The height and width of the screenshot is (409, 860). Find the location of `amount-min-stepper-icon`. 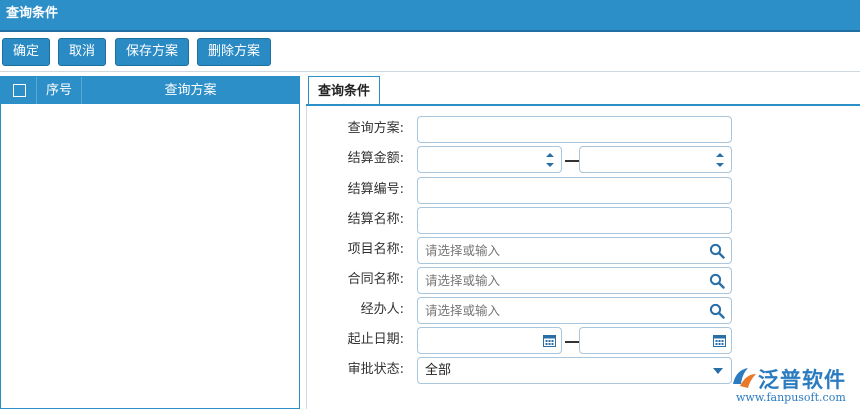

amount-min-stepper-icon is located at coordinates (550, 160).